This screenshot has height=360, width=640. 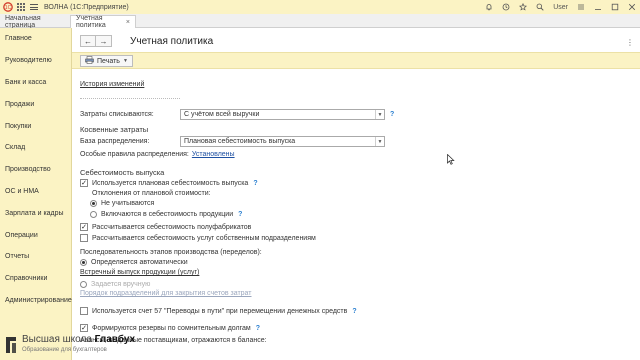 I want to click on close-window-icon, so click(x=632, y=7).